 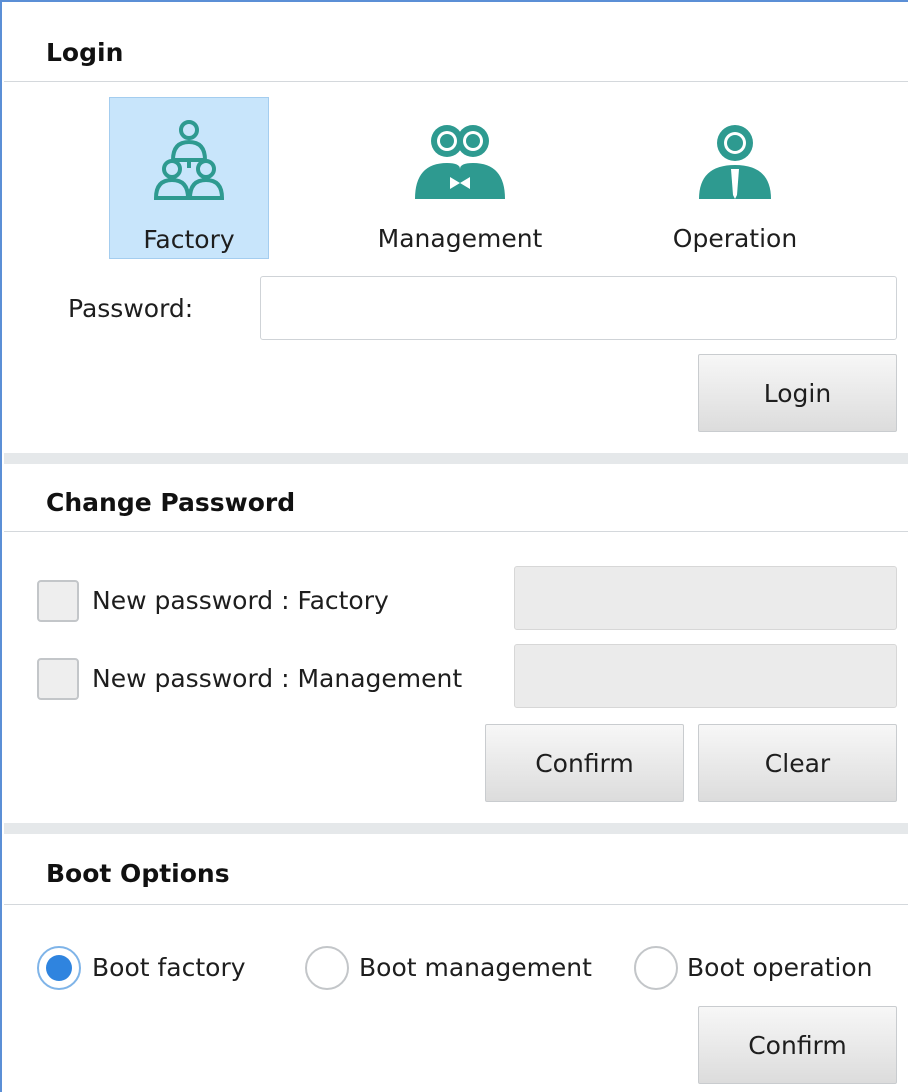 I want to click on change-password-confirm-button: Confirm, so click(x=584, y=763).